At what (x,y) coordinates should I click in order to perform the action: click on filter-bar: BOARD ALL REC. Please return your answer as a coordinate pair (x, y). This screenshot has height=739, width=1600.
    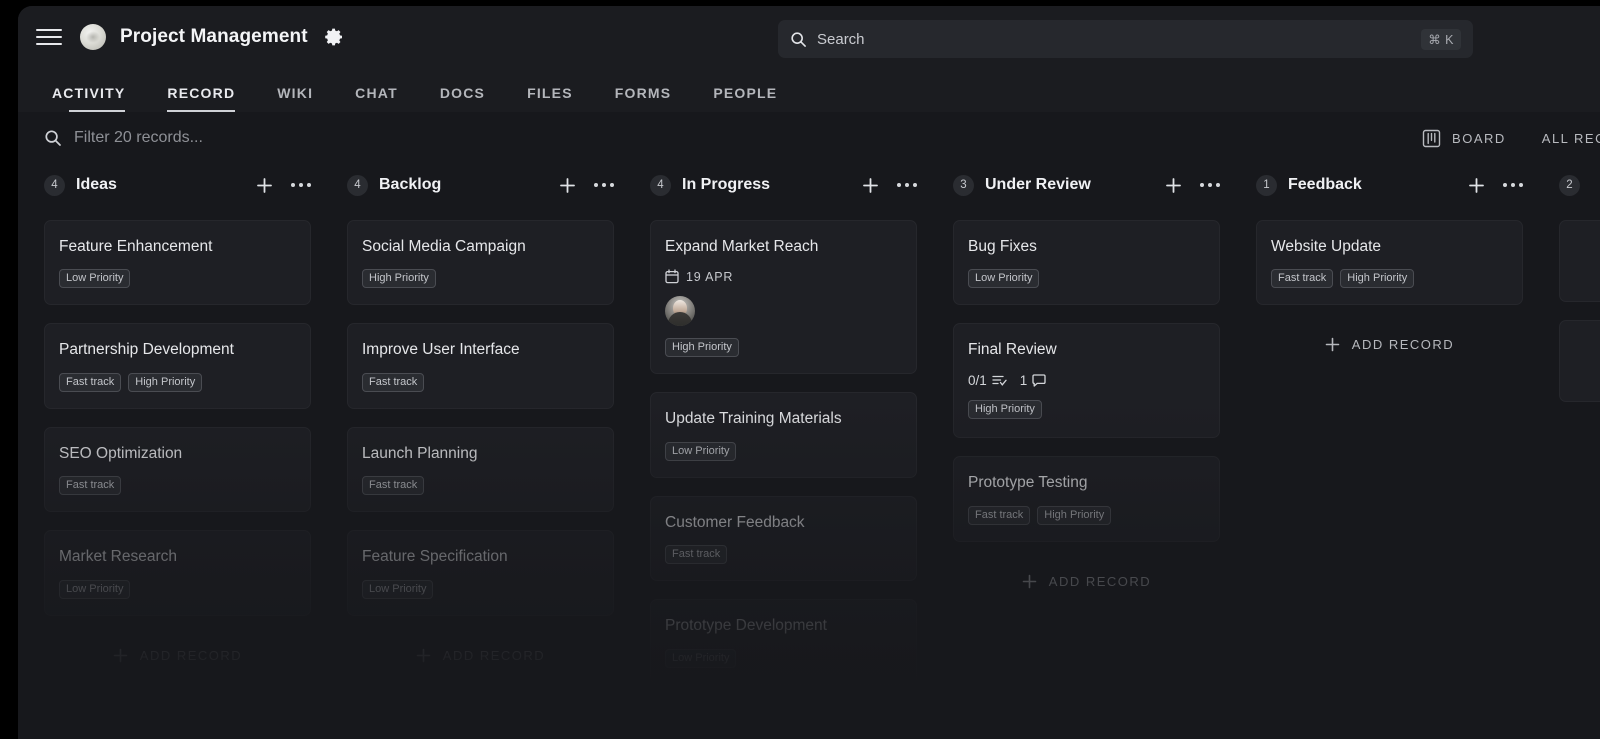
    Looking at the image, I should click on (809, 138).